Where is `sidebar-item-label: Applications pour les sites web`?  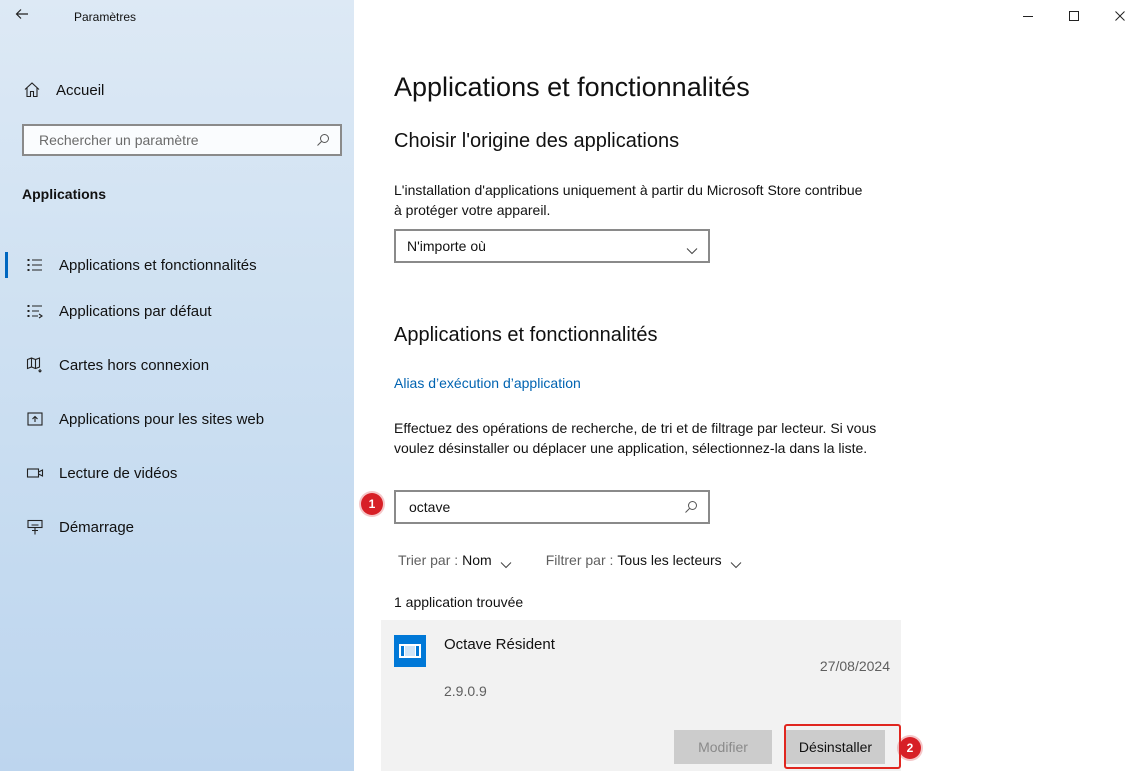 sidebar-item-label: Applications pour les sites web is located at coordinates (162, 419).